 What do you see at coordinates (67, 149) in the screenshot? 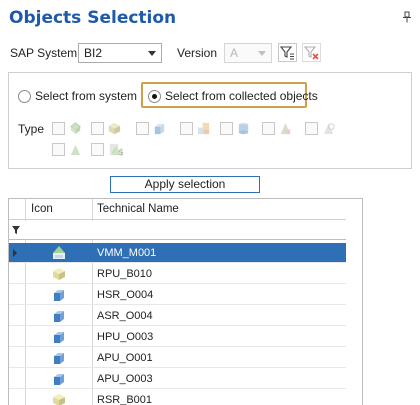
I see `type-filter-dtp` at bounding box center [67, 149].